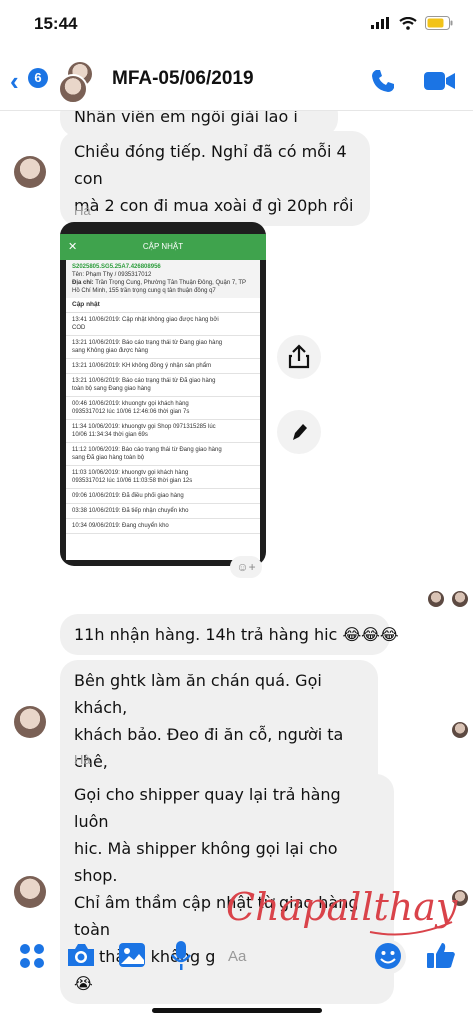 This screenshot has width=473, height=1024. I want to click on signal-icon, so click(380, 23).